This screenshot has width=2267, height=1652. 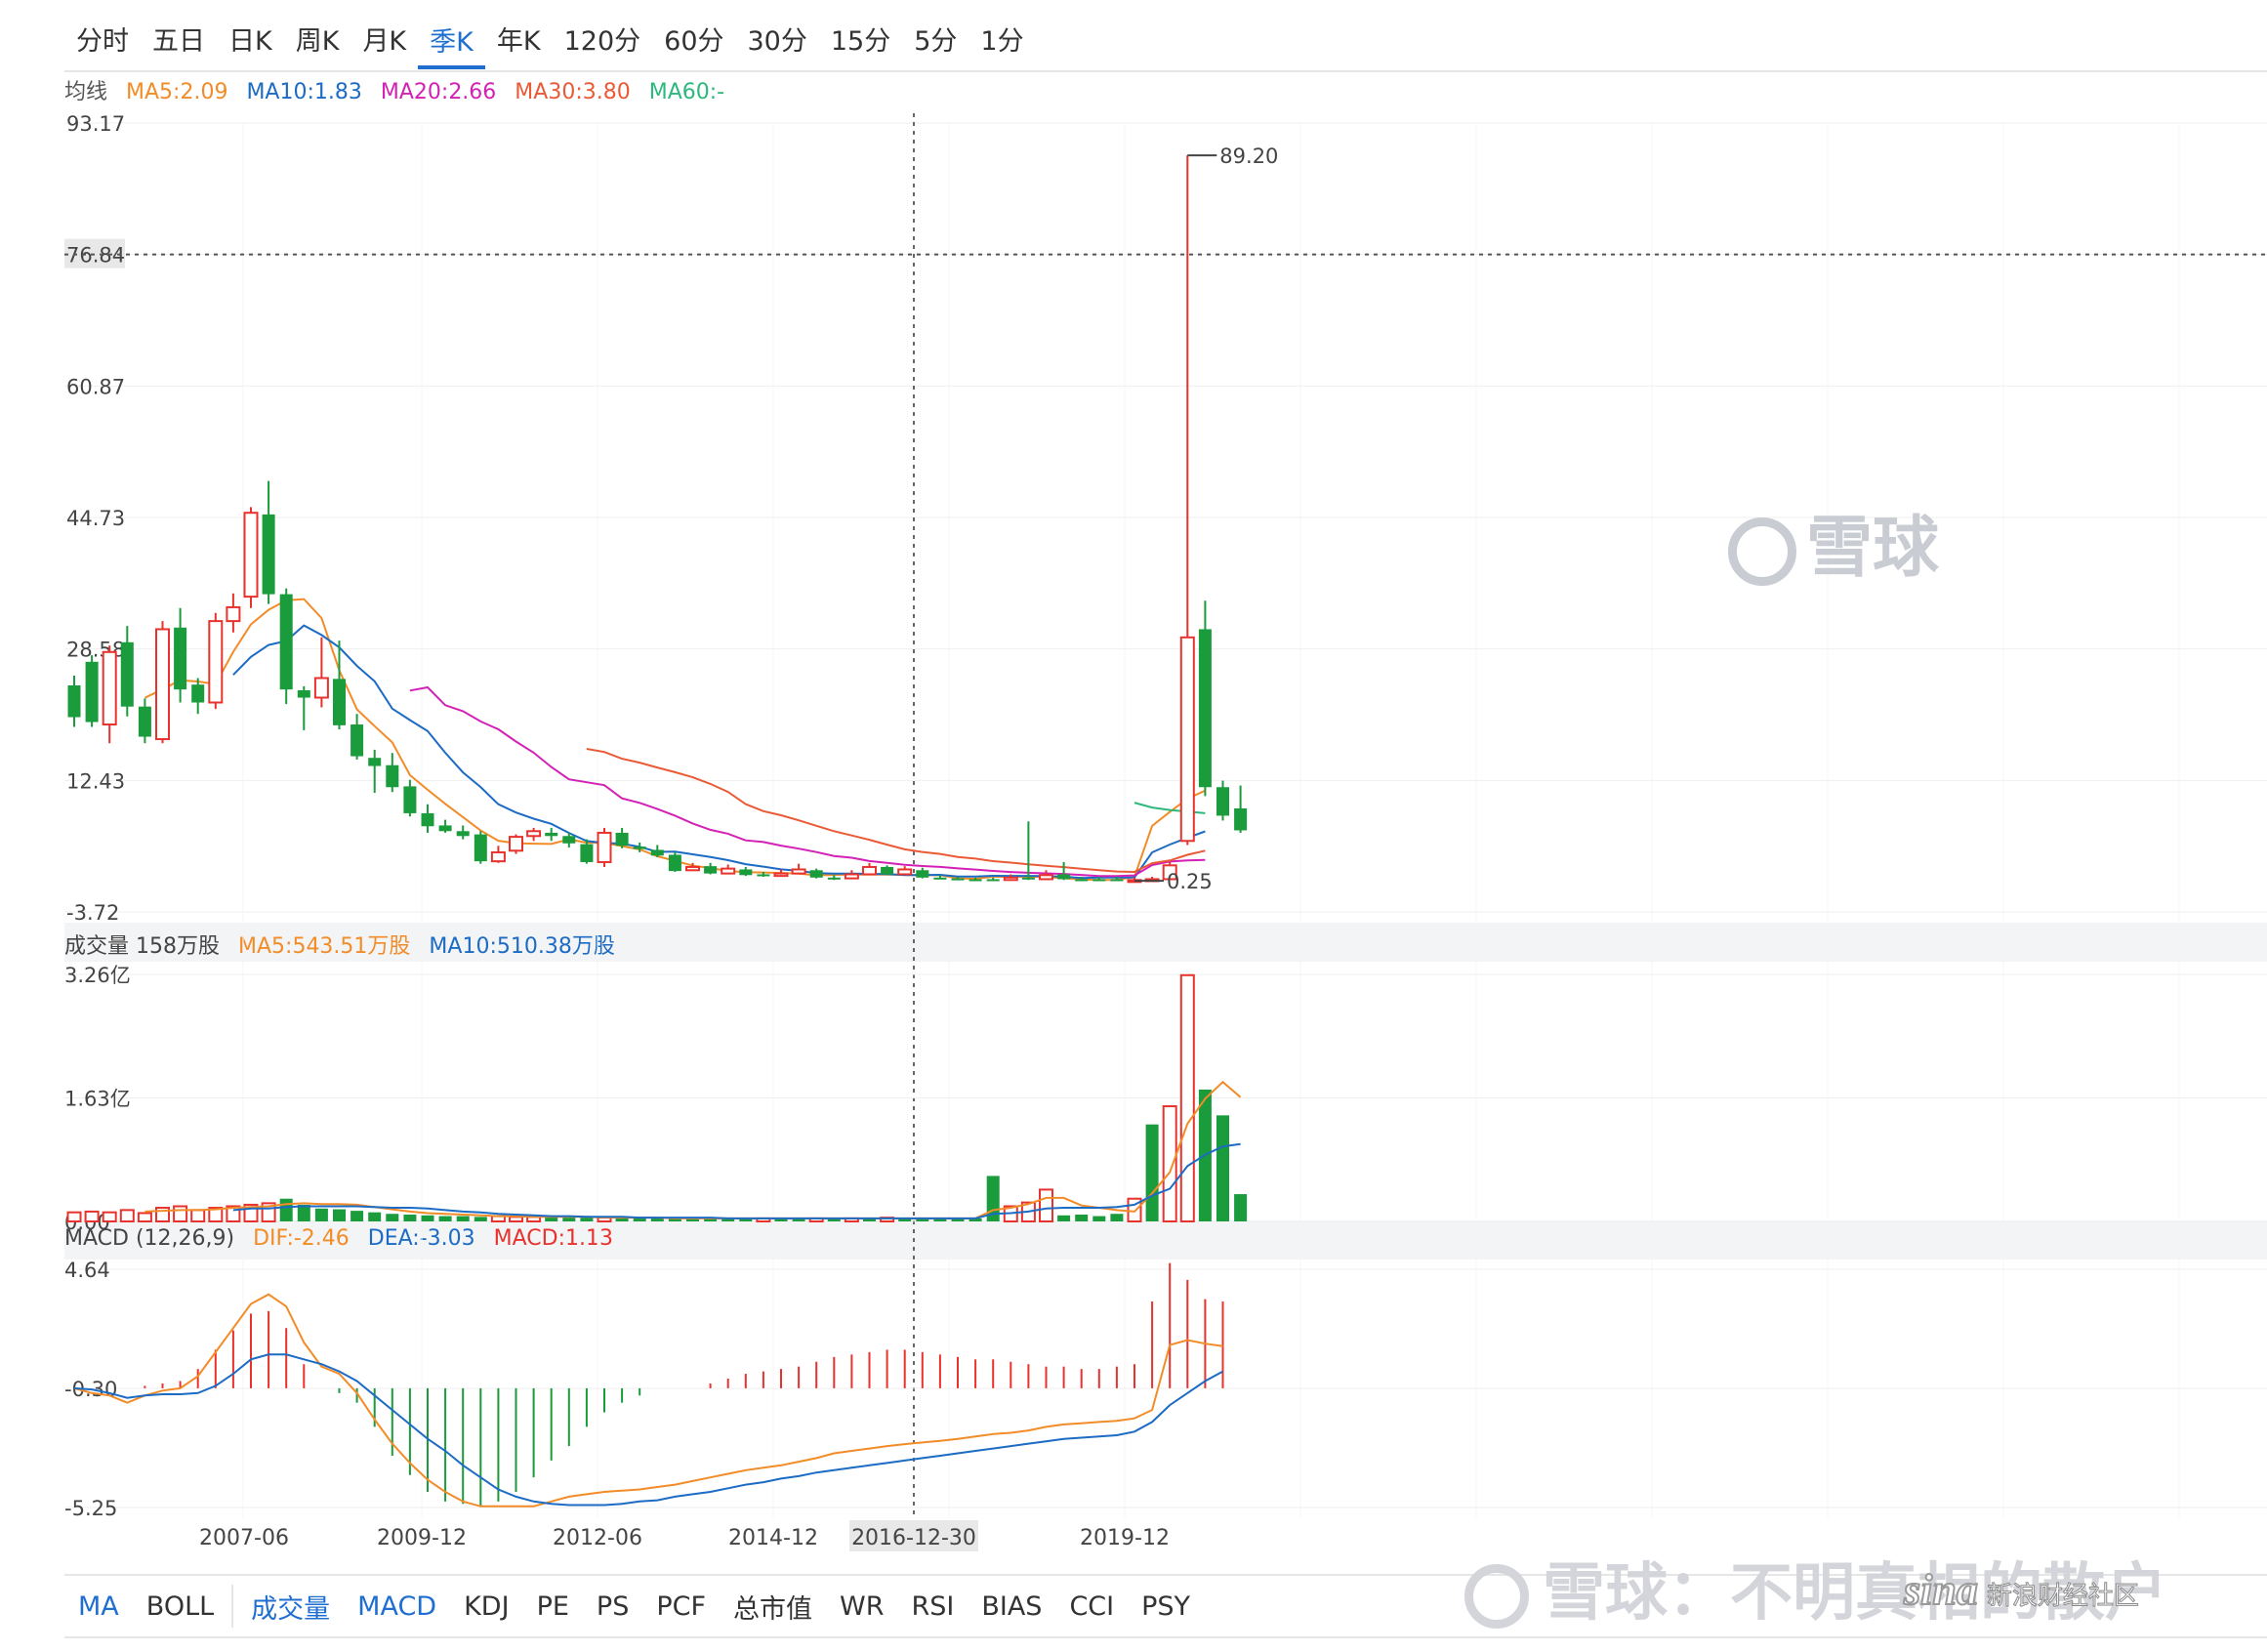 I want to click on indicator-tab-1: BOLL, so click(x=180, y=1606).